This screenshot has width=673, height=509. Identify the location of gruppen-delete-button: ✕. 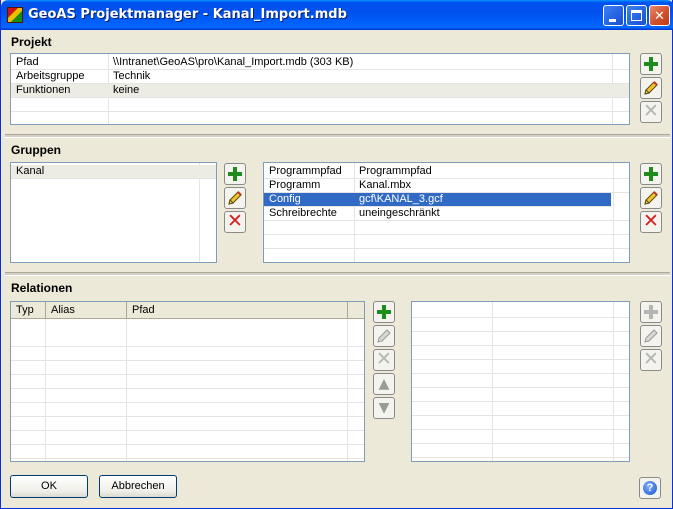
(235, 222).